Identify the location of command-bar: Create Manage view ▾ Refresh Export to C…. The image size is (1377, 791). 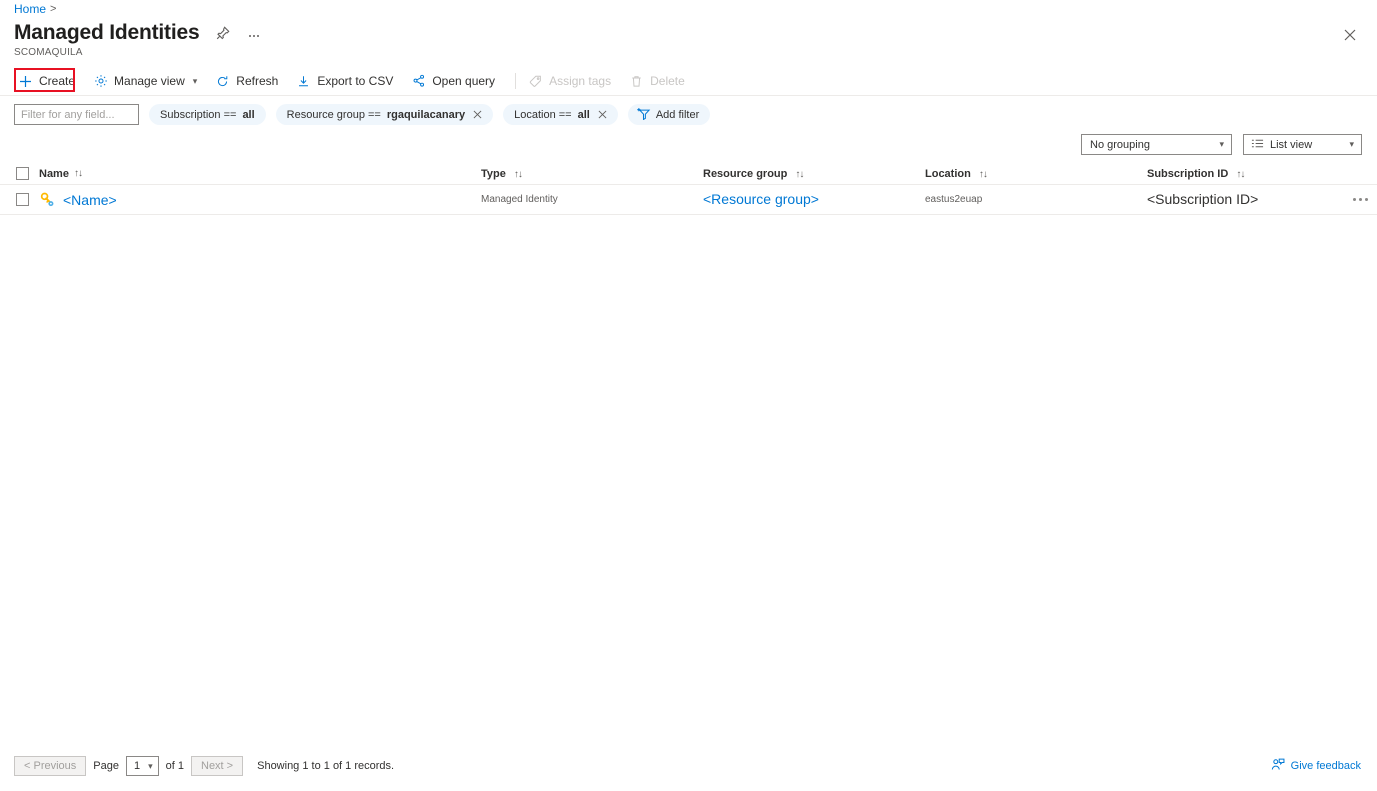
(688, 81).